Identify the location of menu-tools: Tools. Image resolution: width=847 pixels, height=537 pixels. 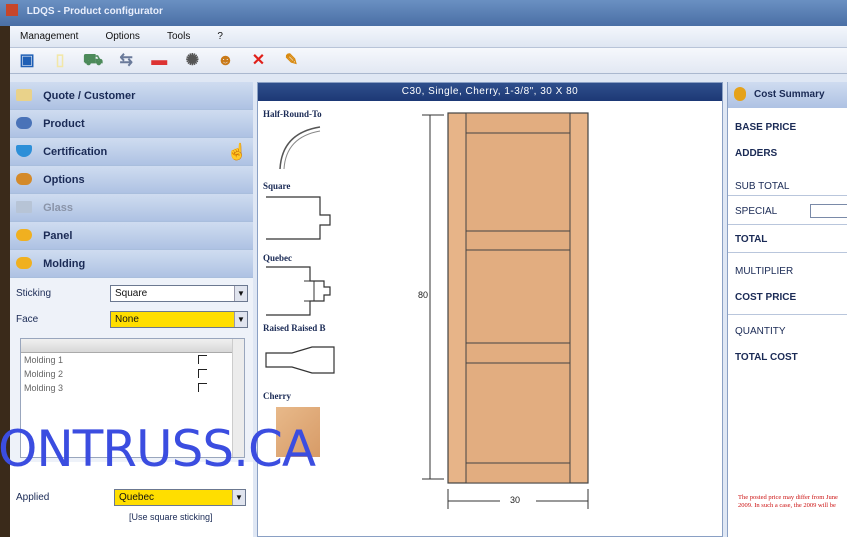
(180, 34).